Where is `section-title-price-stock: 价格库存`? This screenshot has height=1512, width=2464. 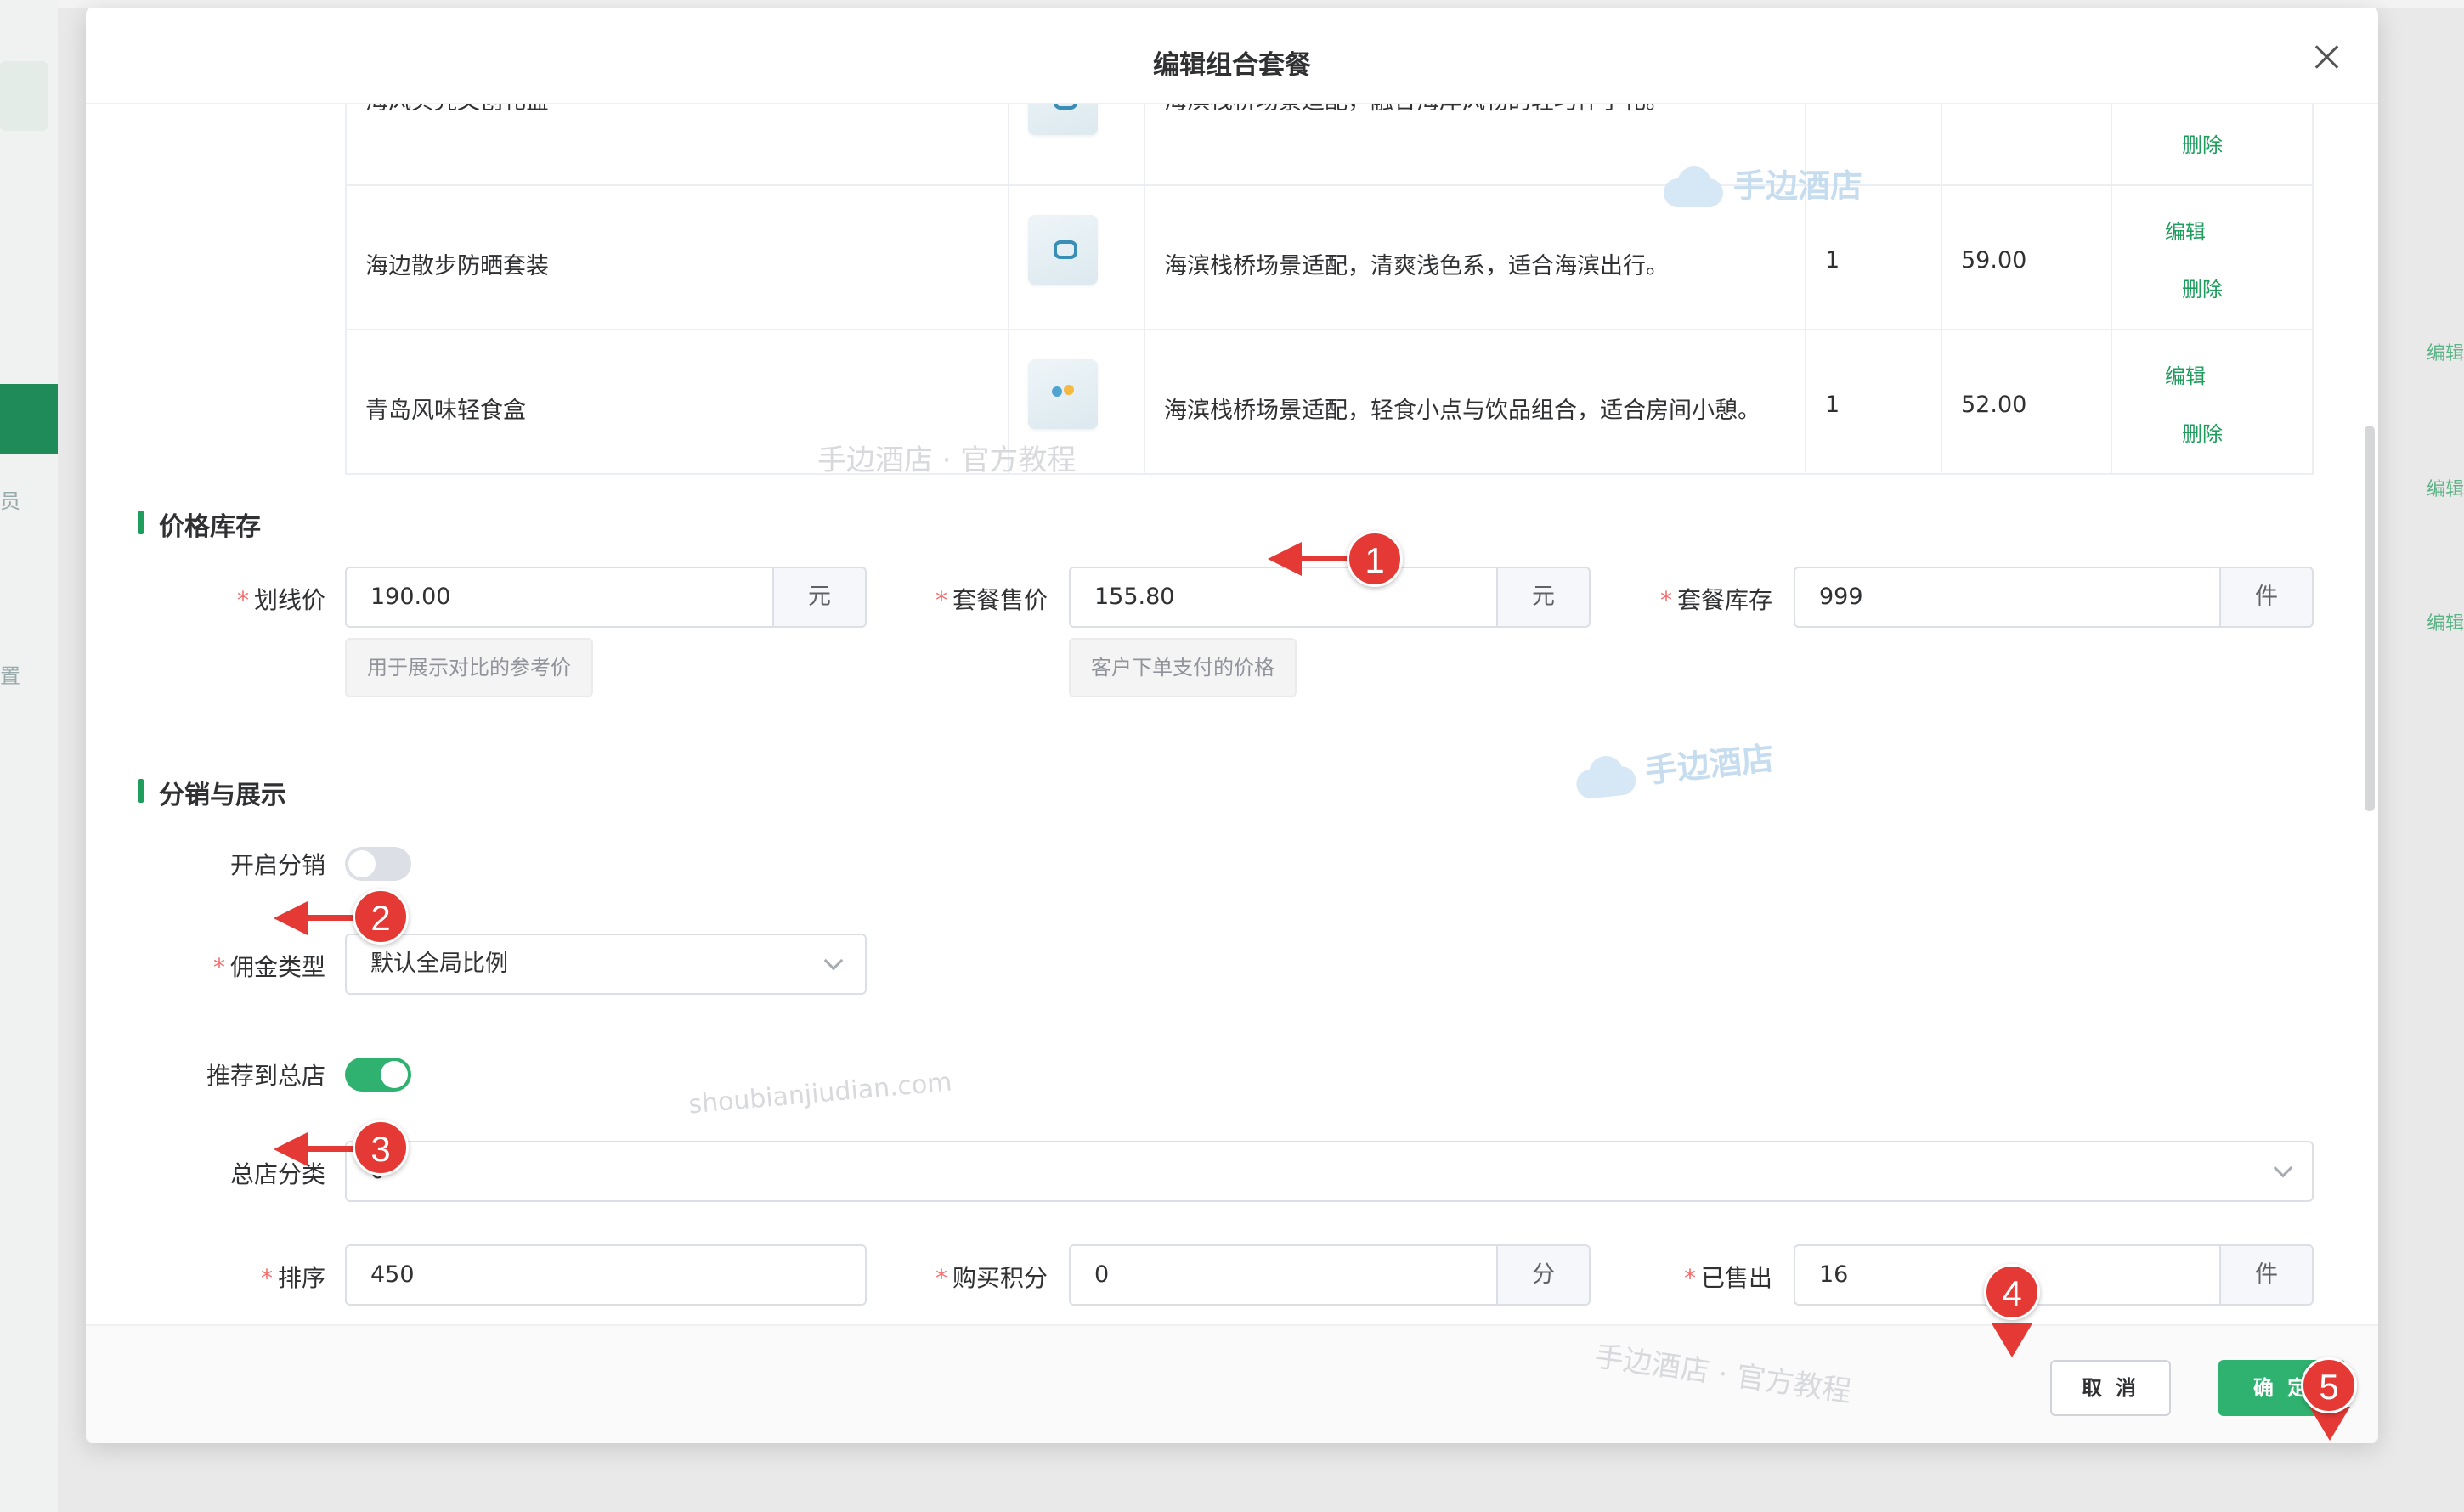 section-title-price-stock: 价格库存 is located at coordinates (199, 524).